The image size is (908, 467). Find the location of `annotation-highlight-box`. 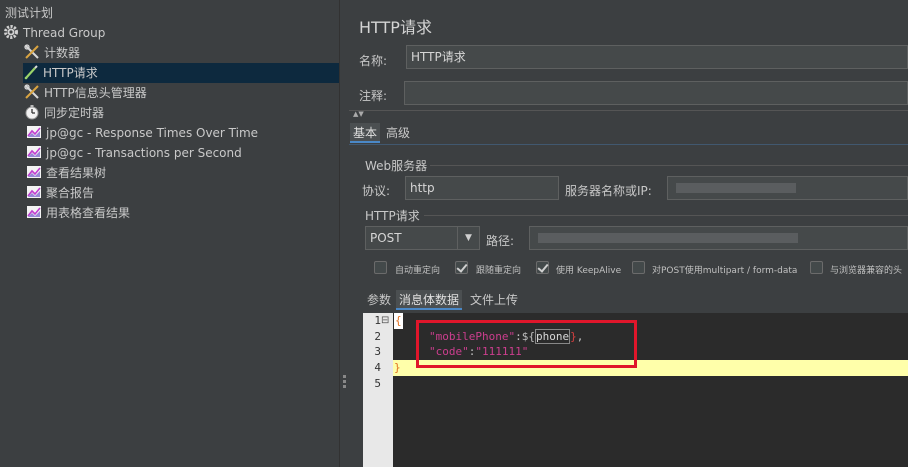

annotation-highlight-box is located at coordinates (526, 344).